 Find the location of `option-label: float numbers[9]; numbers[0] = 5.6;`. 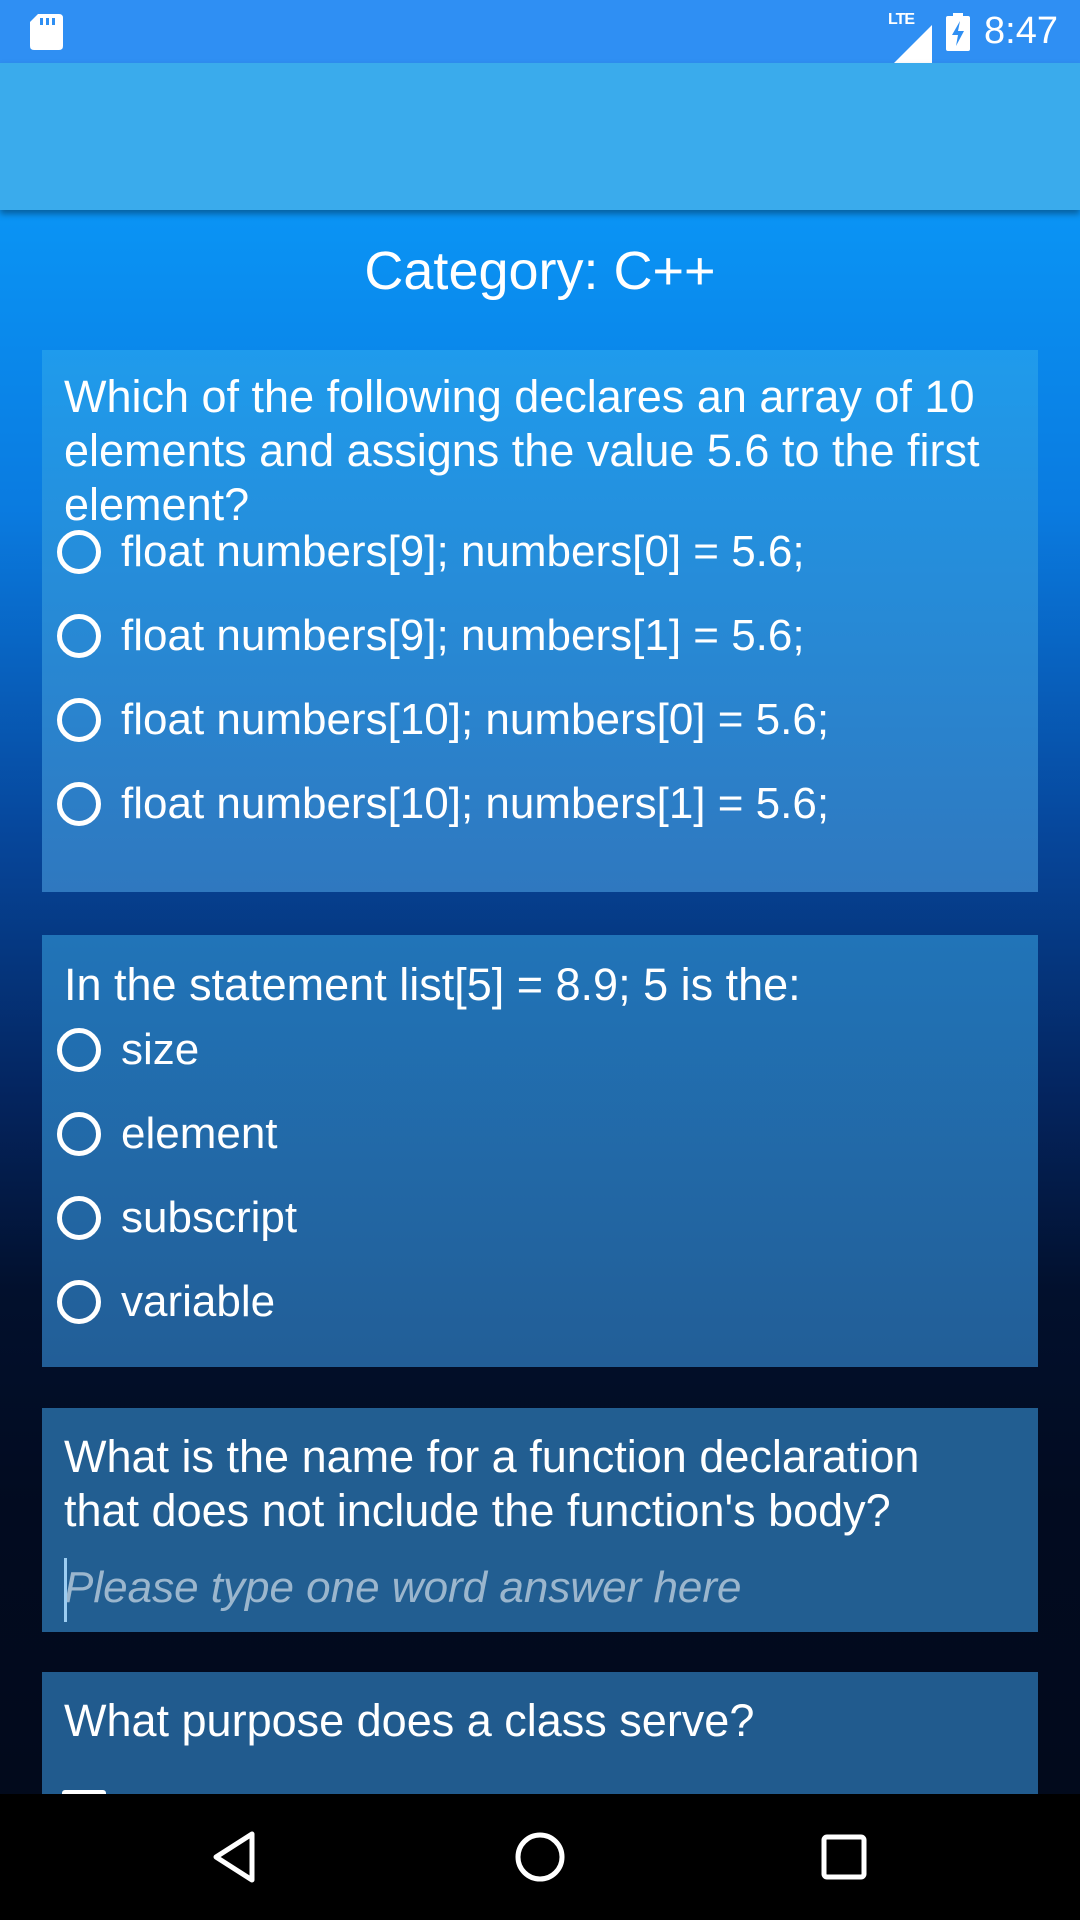

option-label: float numbers[9]; numbers[0] = 5.6; is located at coordinates (463, 551).